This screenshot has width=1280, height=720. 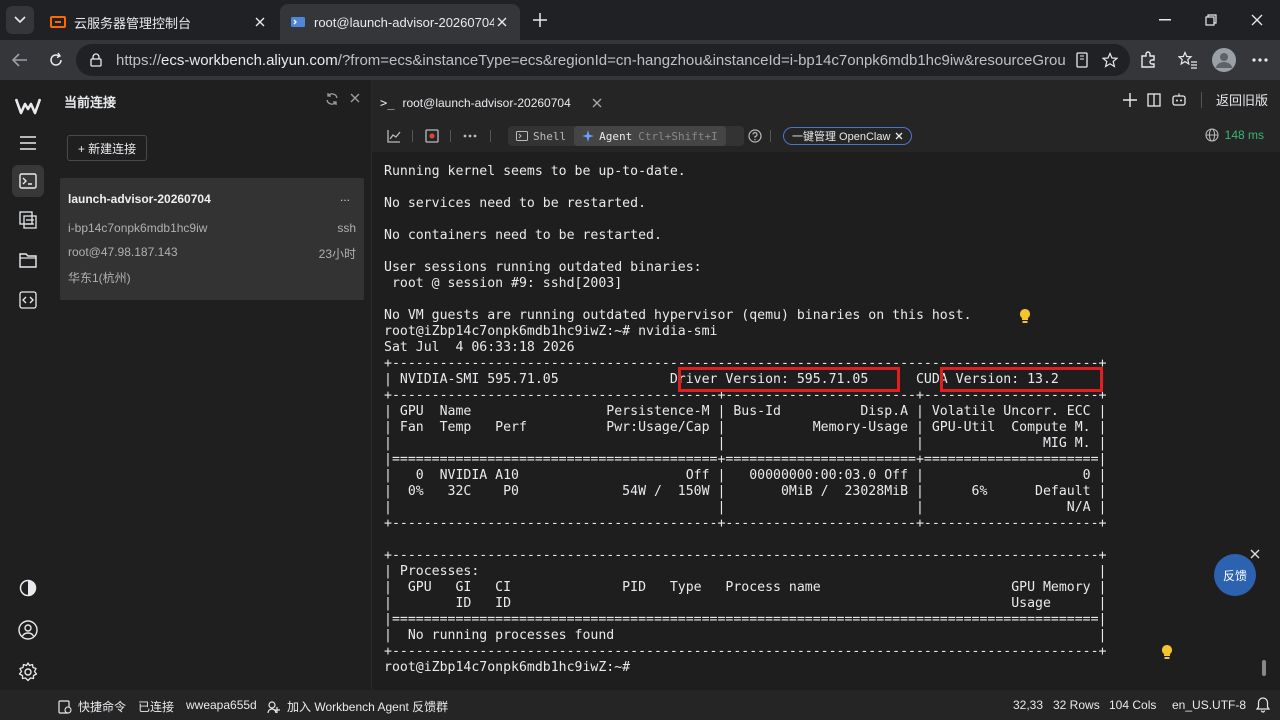 I want to click on reading-mode-icon, so click(x=1082, y=60).